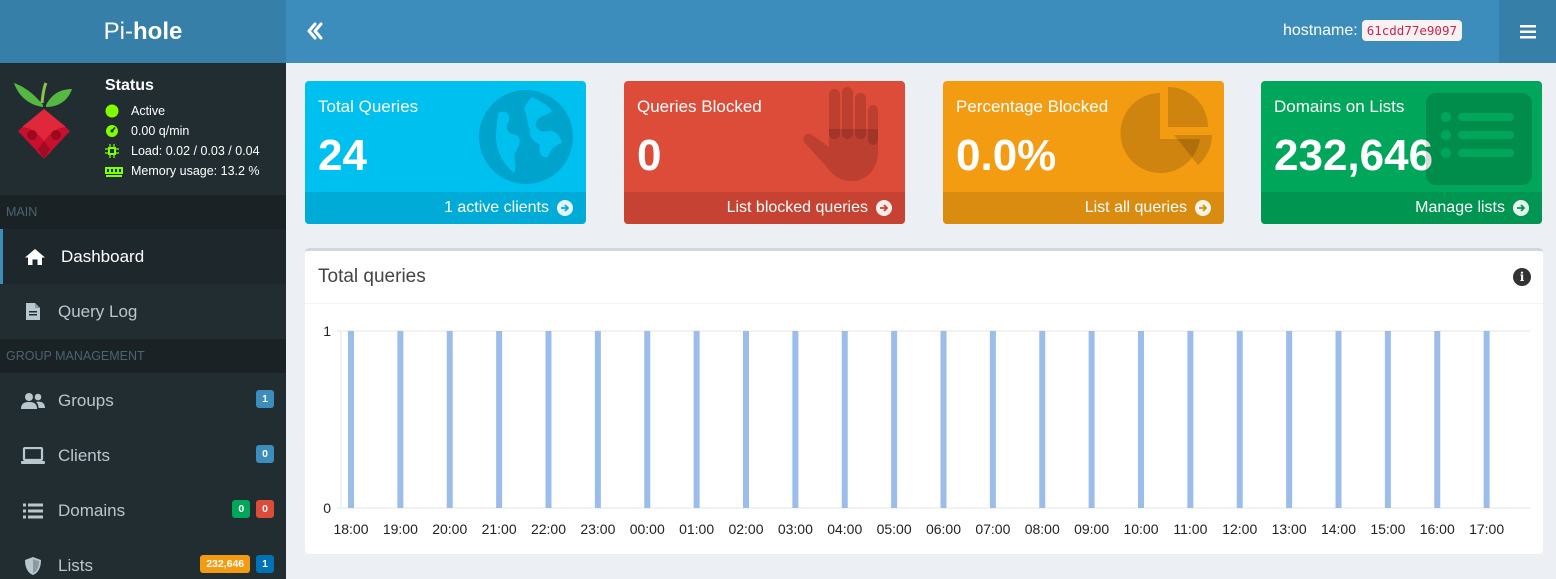 The height and width of the screenshot is (579, 1556). Describe the element at coordinates (143, 400) in the screenshot. I see `sidebar-item-groups: Groups 1` at that location.